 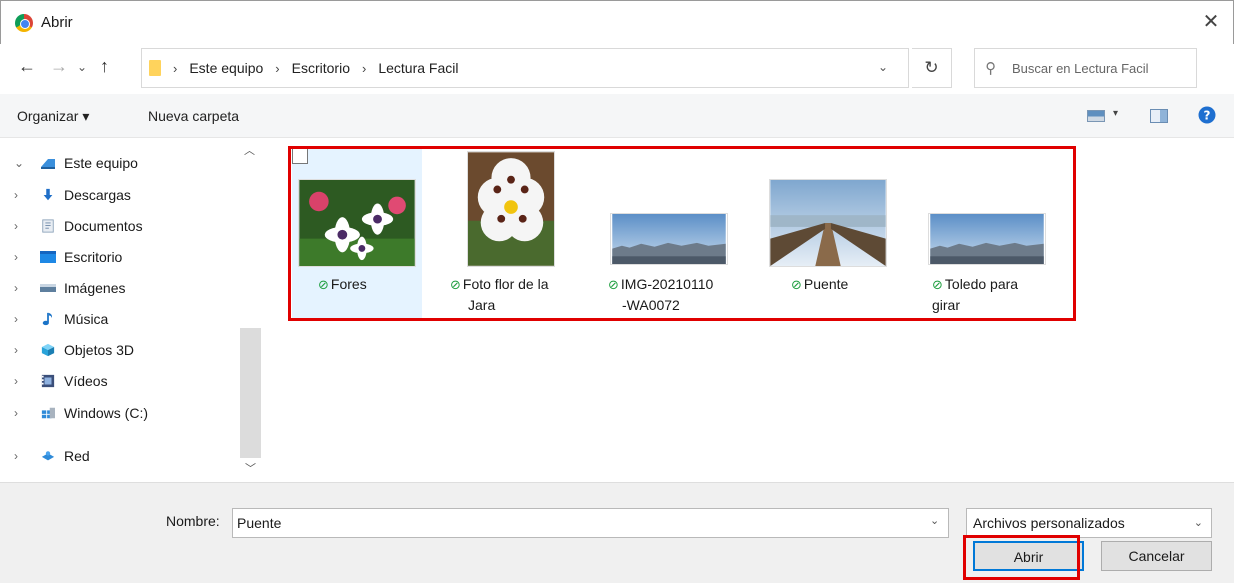 What do you see at coordinates (155, 68) in the screenshot?
I see `folder-icon` at bounding box center [155, 68].